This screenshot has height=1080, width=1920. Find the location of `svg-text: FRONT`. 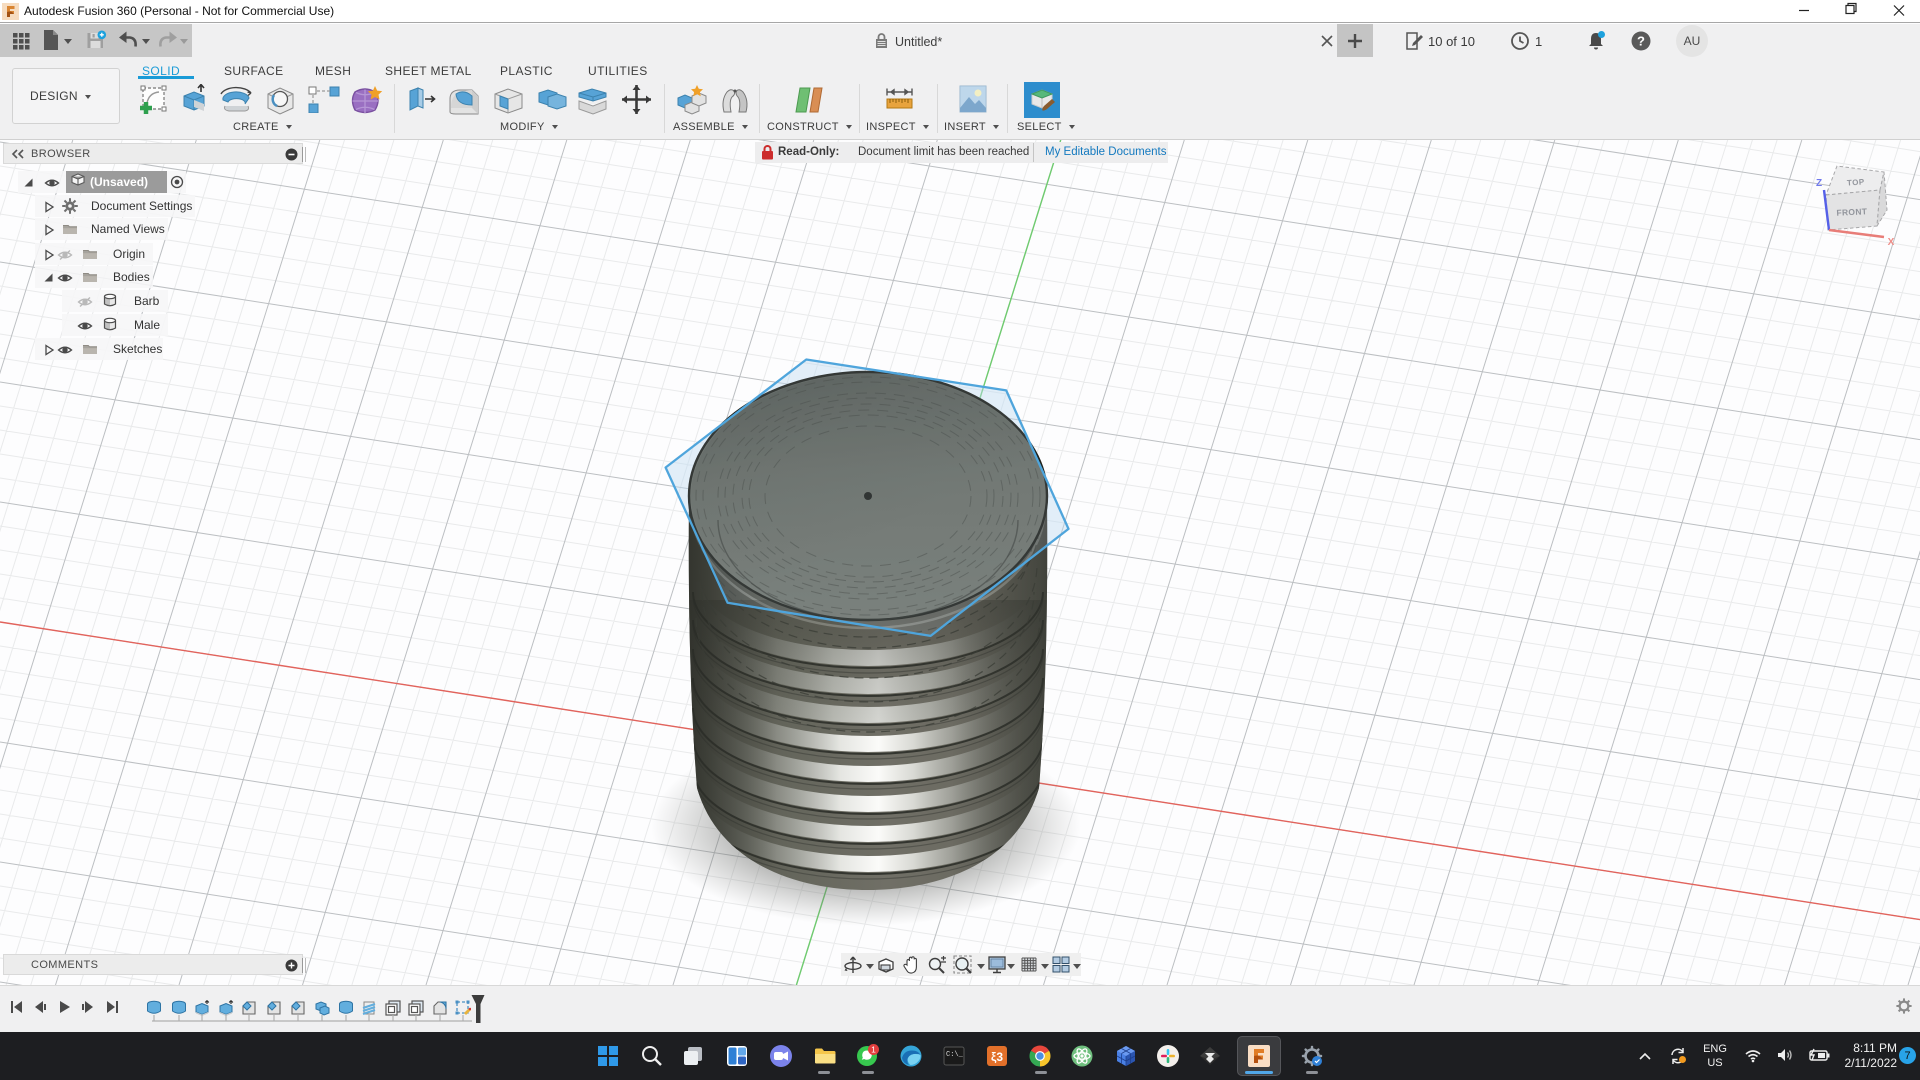

svg-text: FRONT is located at coordinates (1852, 212).